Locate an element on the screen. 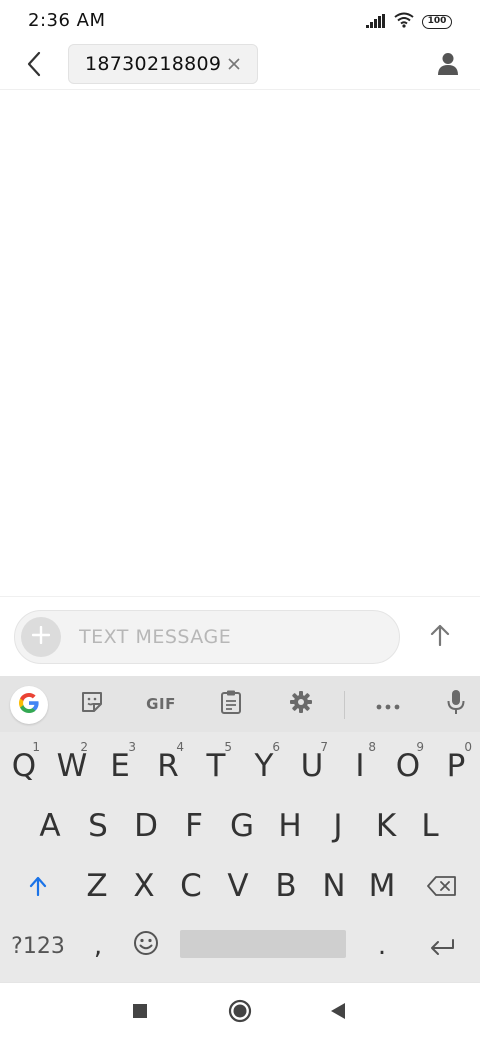 This screenshot has width=480, height=1040. key-q: Q1 is located at coordinates (24, 766).